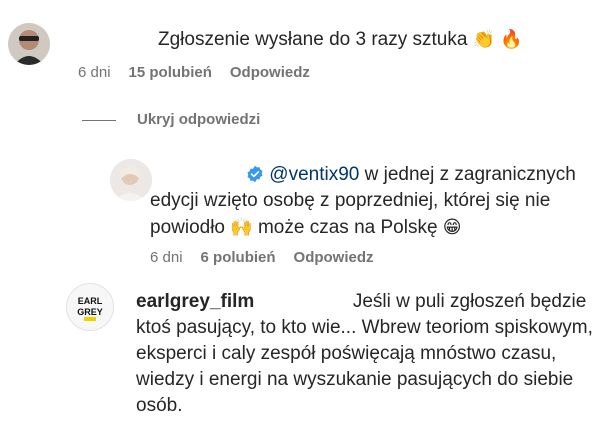 The image size is (606, 427). I want to click on comment-meta: 6 dni 15 polubień Odpowiedz, so click(203, 72).